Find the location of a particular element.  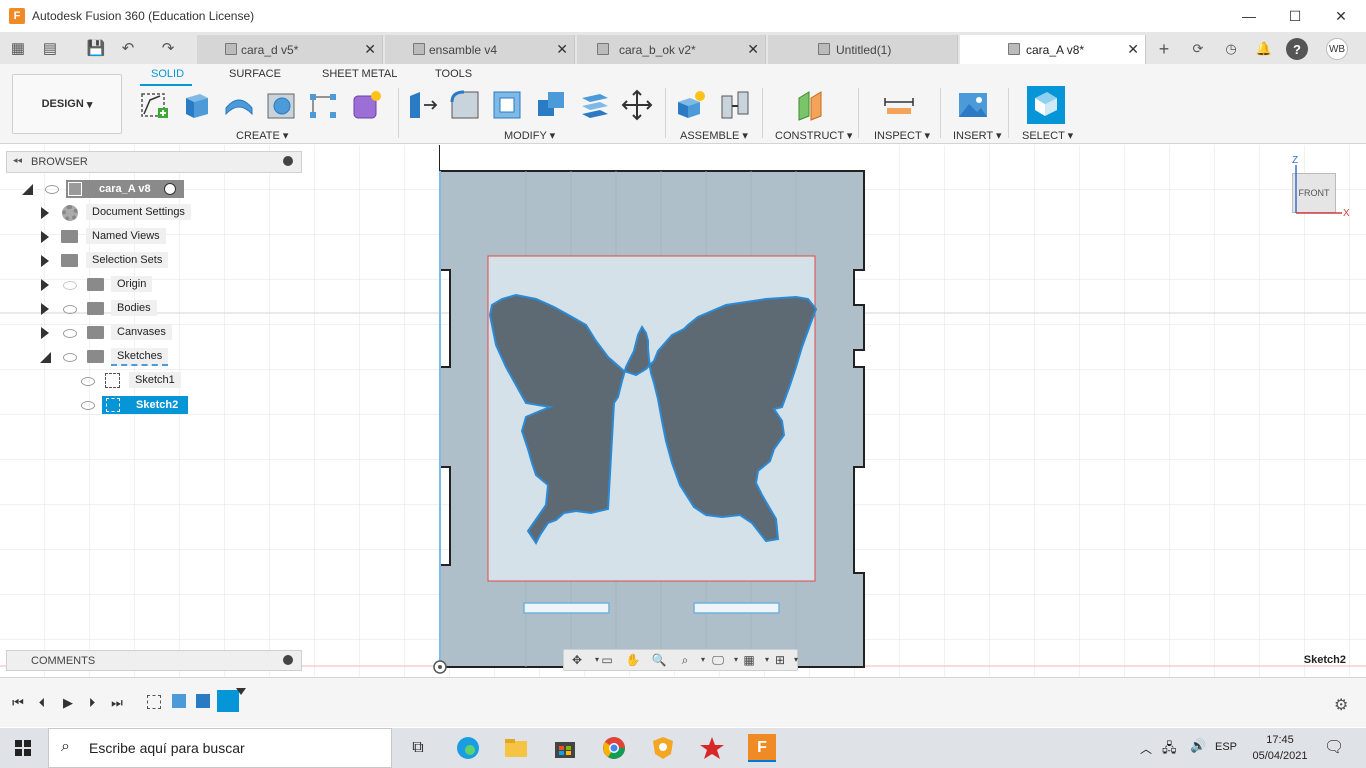

tab-ensamble: ensamble v4 ✕ is located at coordinates (480, 49).